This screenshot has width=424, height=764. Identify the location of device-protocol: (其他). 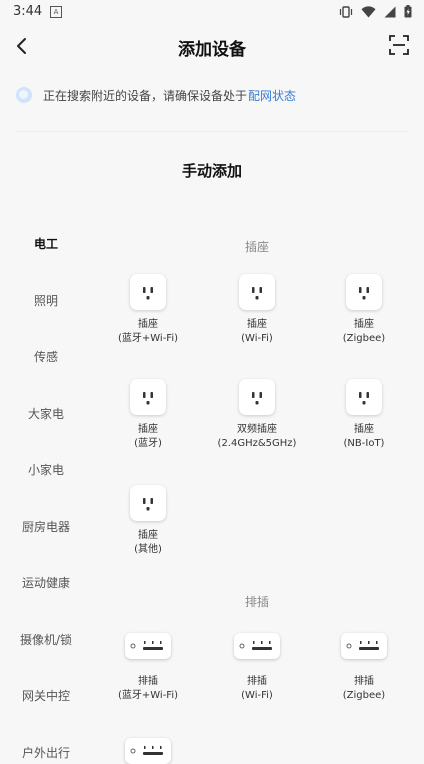
(148, 549).